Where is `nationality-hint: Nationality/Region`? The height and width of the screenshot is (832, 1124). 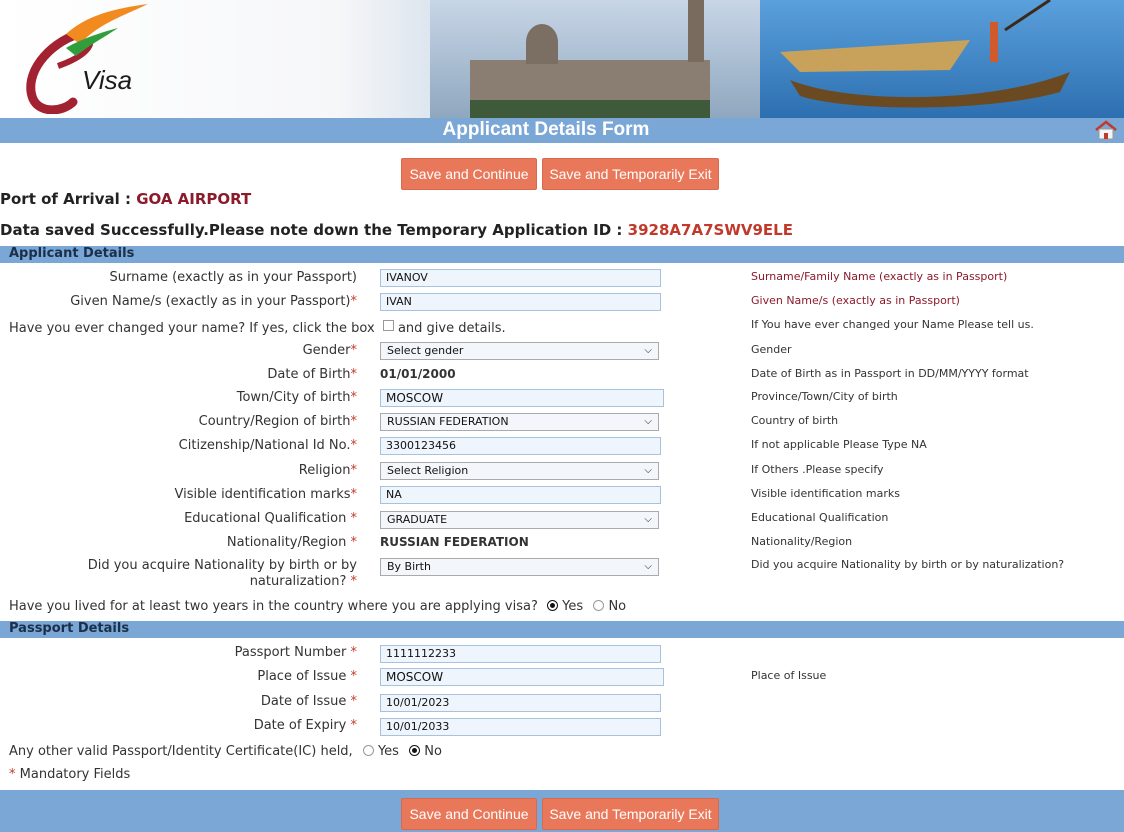 nationality-hint: Nationality/Region is located at coordinates (802, 541).